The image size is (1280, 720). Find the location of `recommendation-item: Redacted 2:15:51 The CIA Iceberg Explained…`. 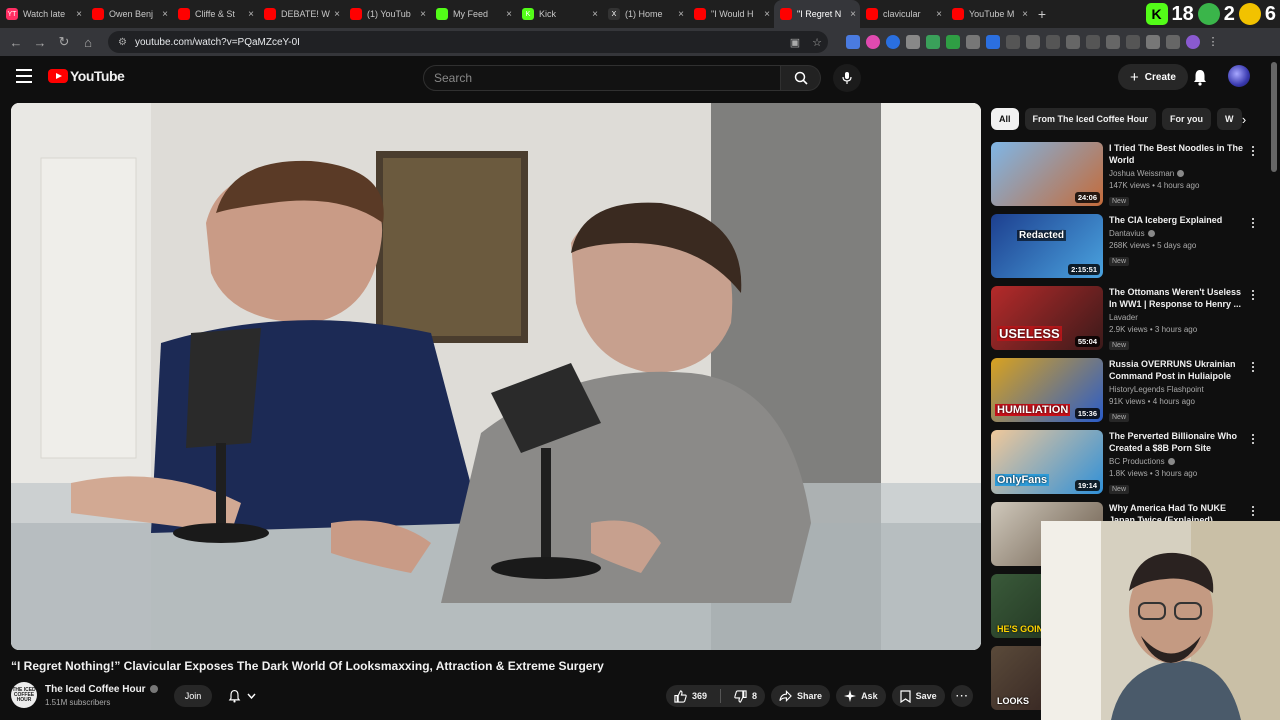

recommendation-item: Redacted 2:15:51 The CIA Iceberg Explained… is located at coordinates (1126, 250).